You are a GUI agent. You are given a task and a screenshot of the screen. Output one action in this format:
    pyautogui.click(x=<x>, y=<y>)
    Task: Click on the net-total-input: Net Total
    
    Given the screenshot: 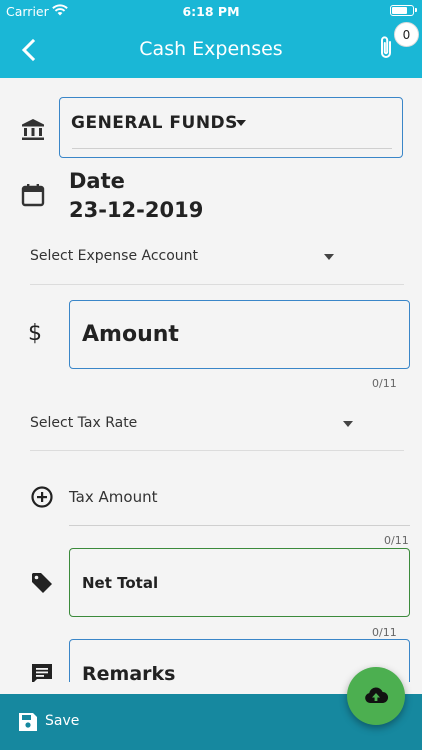 What is the action you would take?
    pyautogui.click(x=239, y=582)
    